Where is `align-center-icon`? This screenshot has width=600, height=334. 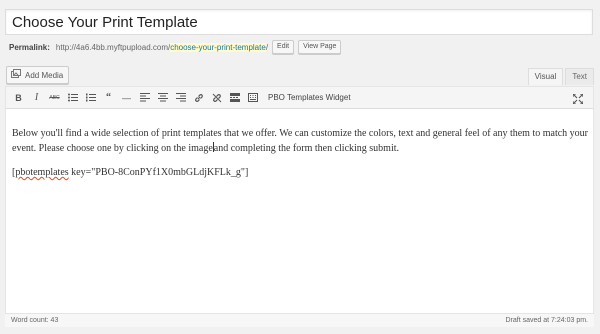
align-center-icon is located at coordinates (162, 97).